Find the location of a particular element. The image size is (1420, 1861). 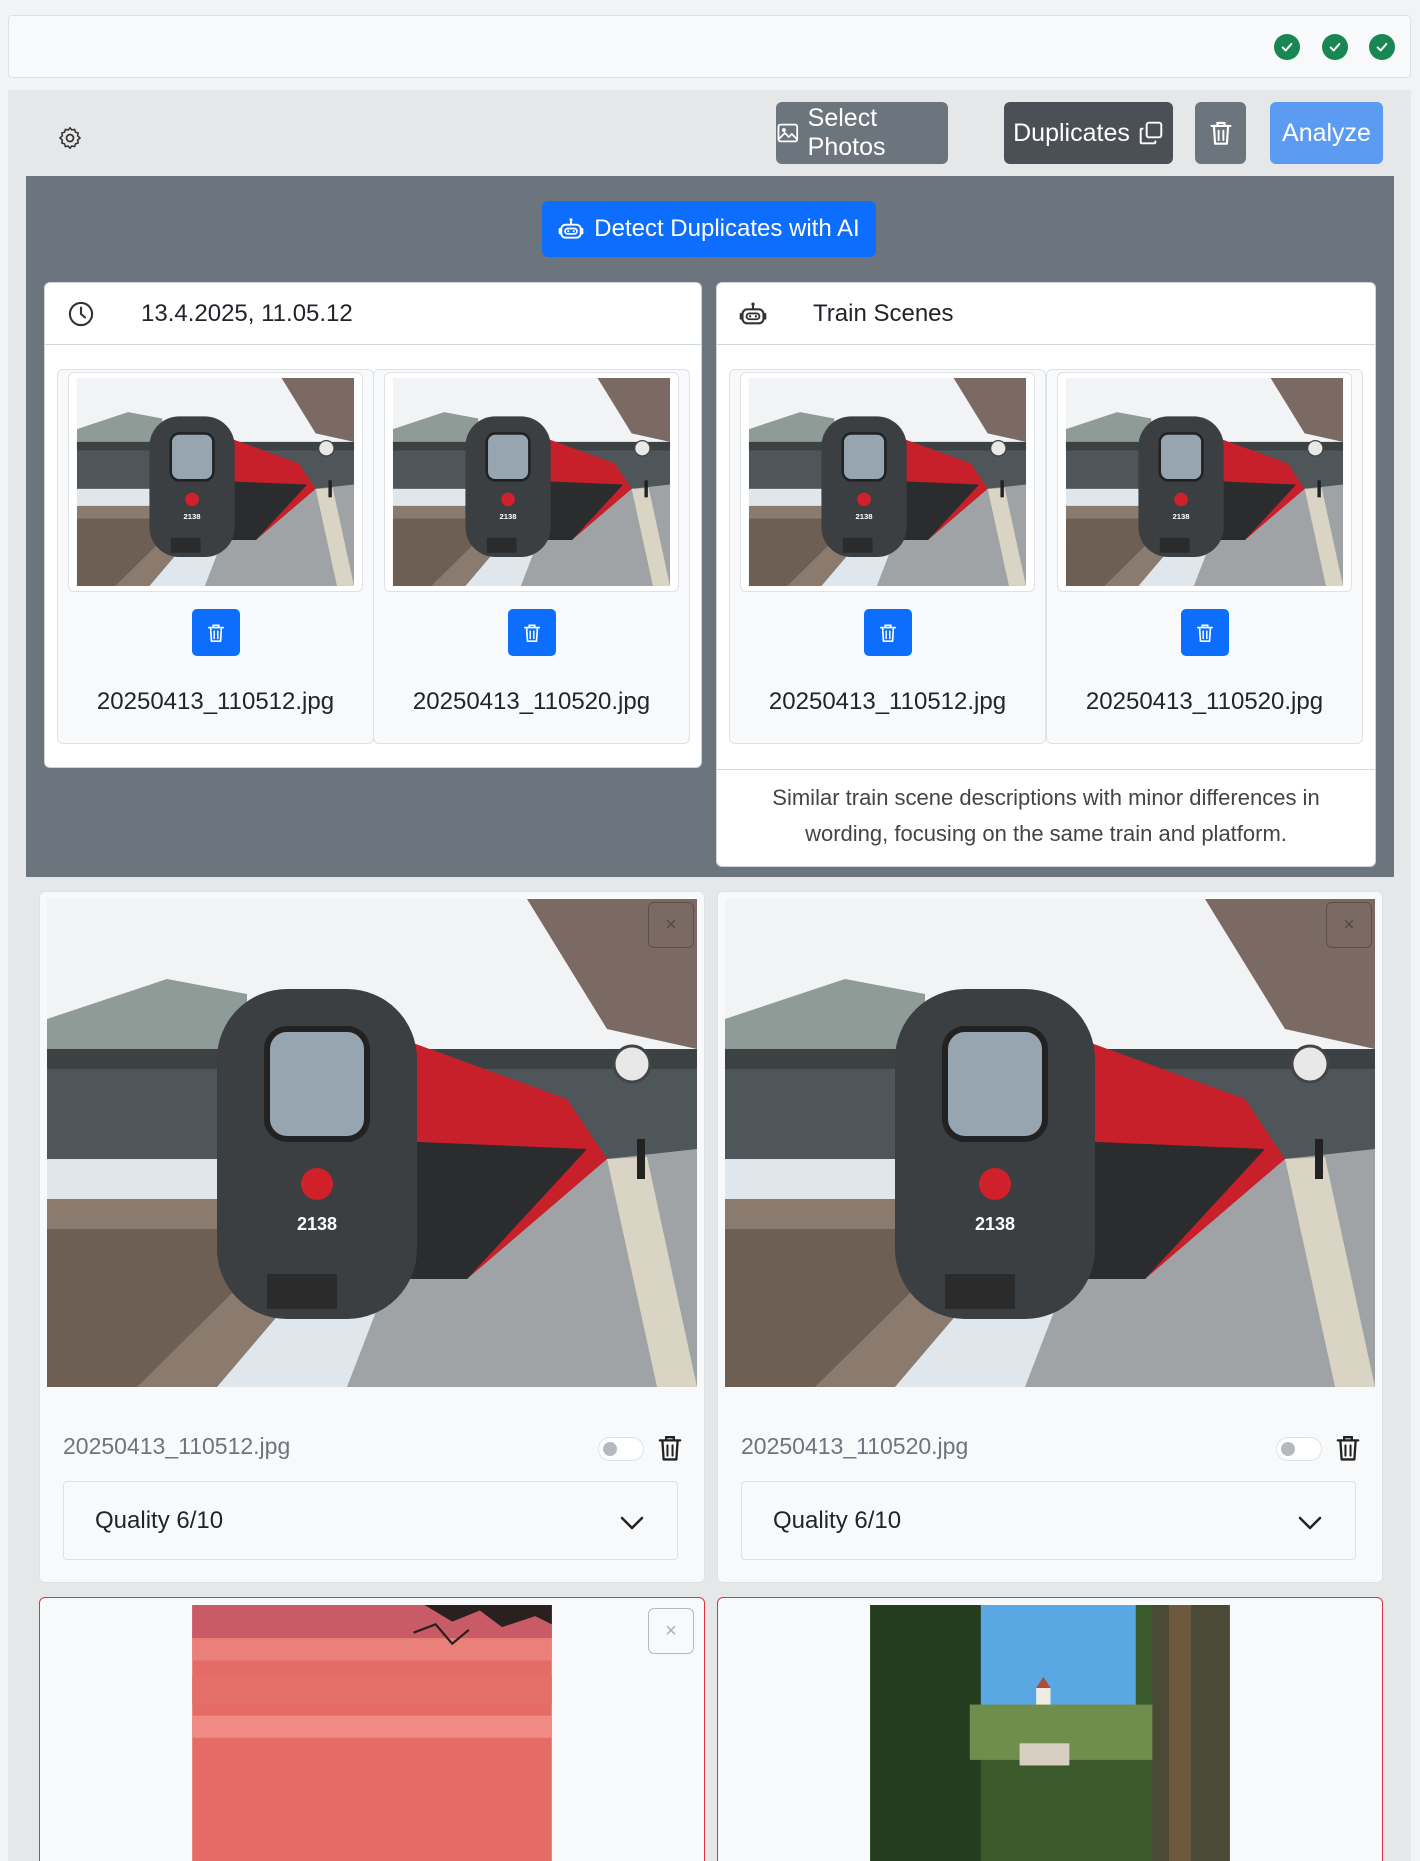

group-header: 13.4.2025, 11.05.12 is located at coordinates (373, 314).